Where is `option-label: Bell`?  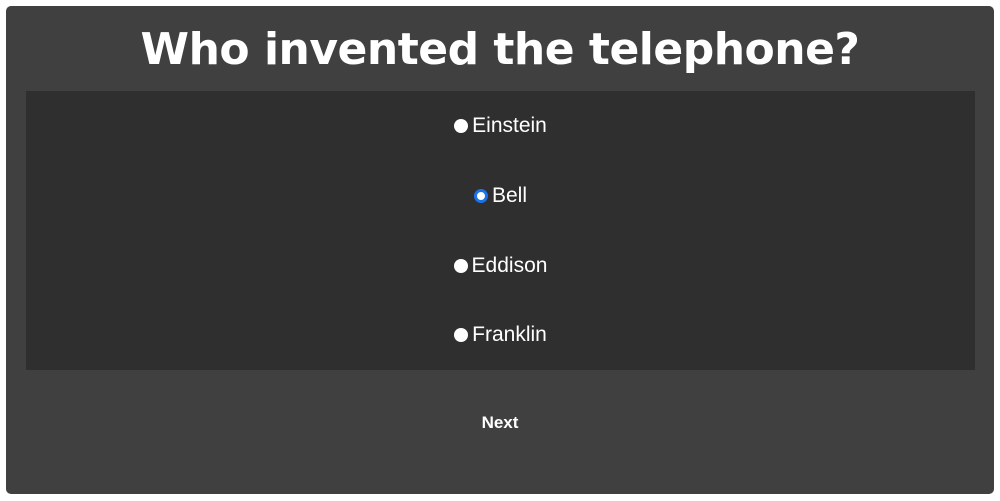
option-label: Bell is located at coordinates (509, 195).